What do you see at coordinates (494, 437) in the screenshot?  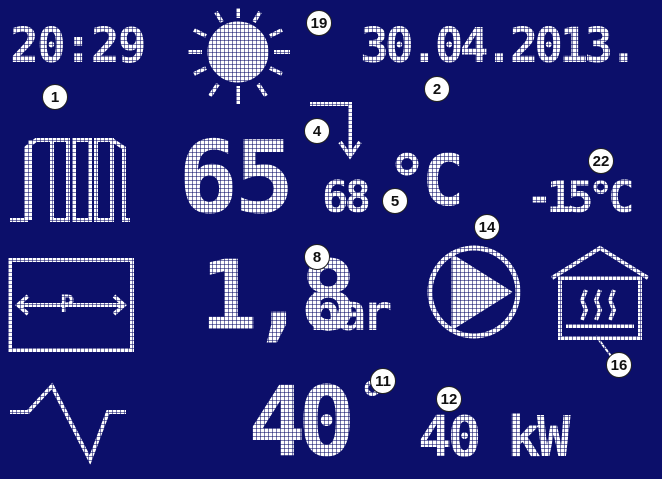 I see `burner-power: 40 kW` at bounding box center [494, 437].